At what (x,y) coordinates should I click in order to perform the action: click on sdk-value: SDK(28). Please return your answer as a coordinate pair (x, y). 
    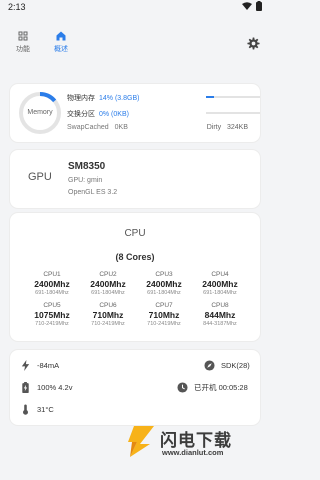
    Looking at the image, I should click on (235, 365).